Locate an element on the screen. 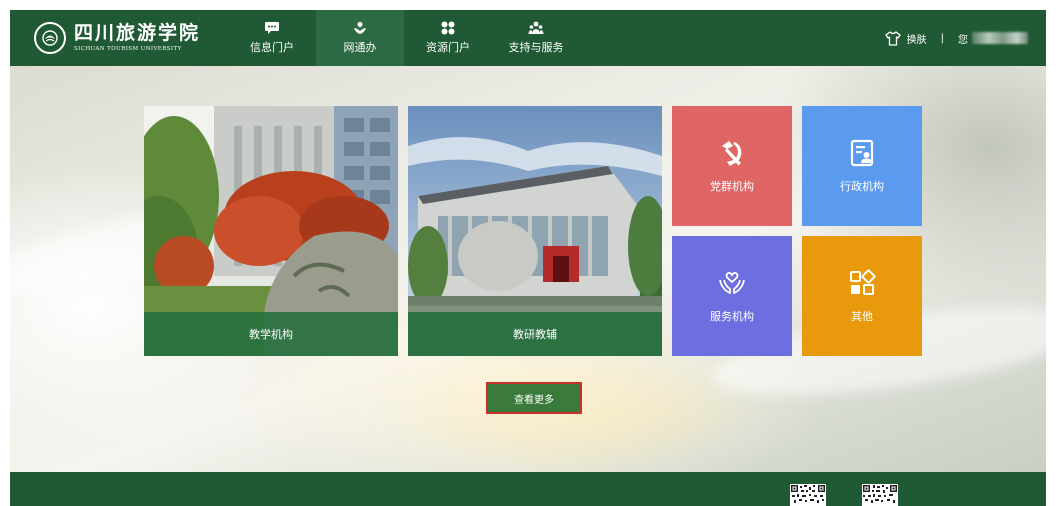 The width and height of the screenshot is (1056, 506). tile-caption: 教研教辅 is located at coordinates (535, 334).